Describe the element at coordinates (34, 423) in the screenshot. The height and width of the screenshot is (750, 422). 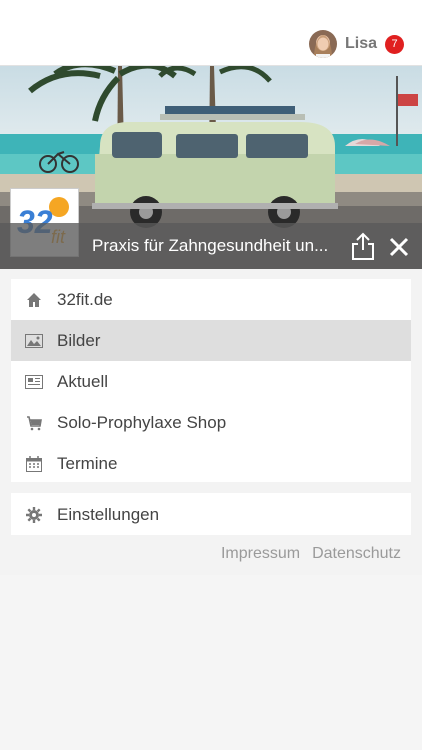
I see `cart-icon` at that location.